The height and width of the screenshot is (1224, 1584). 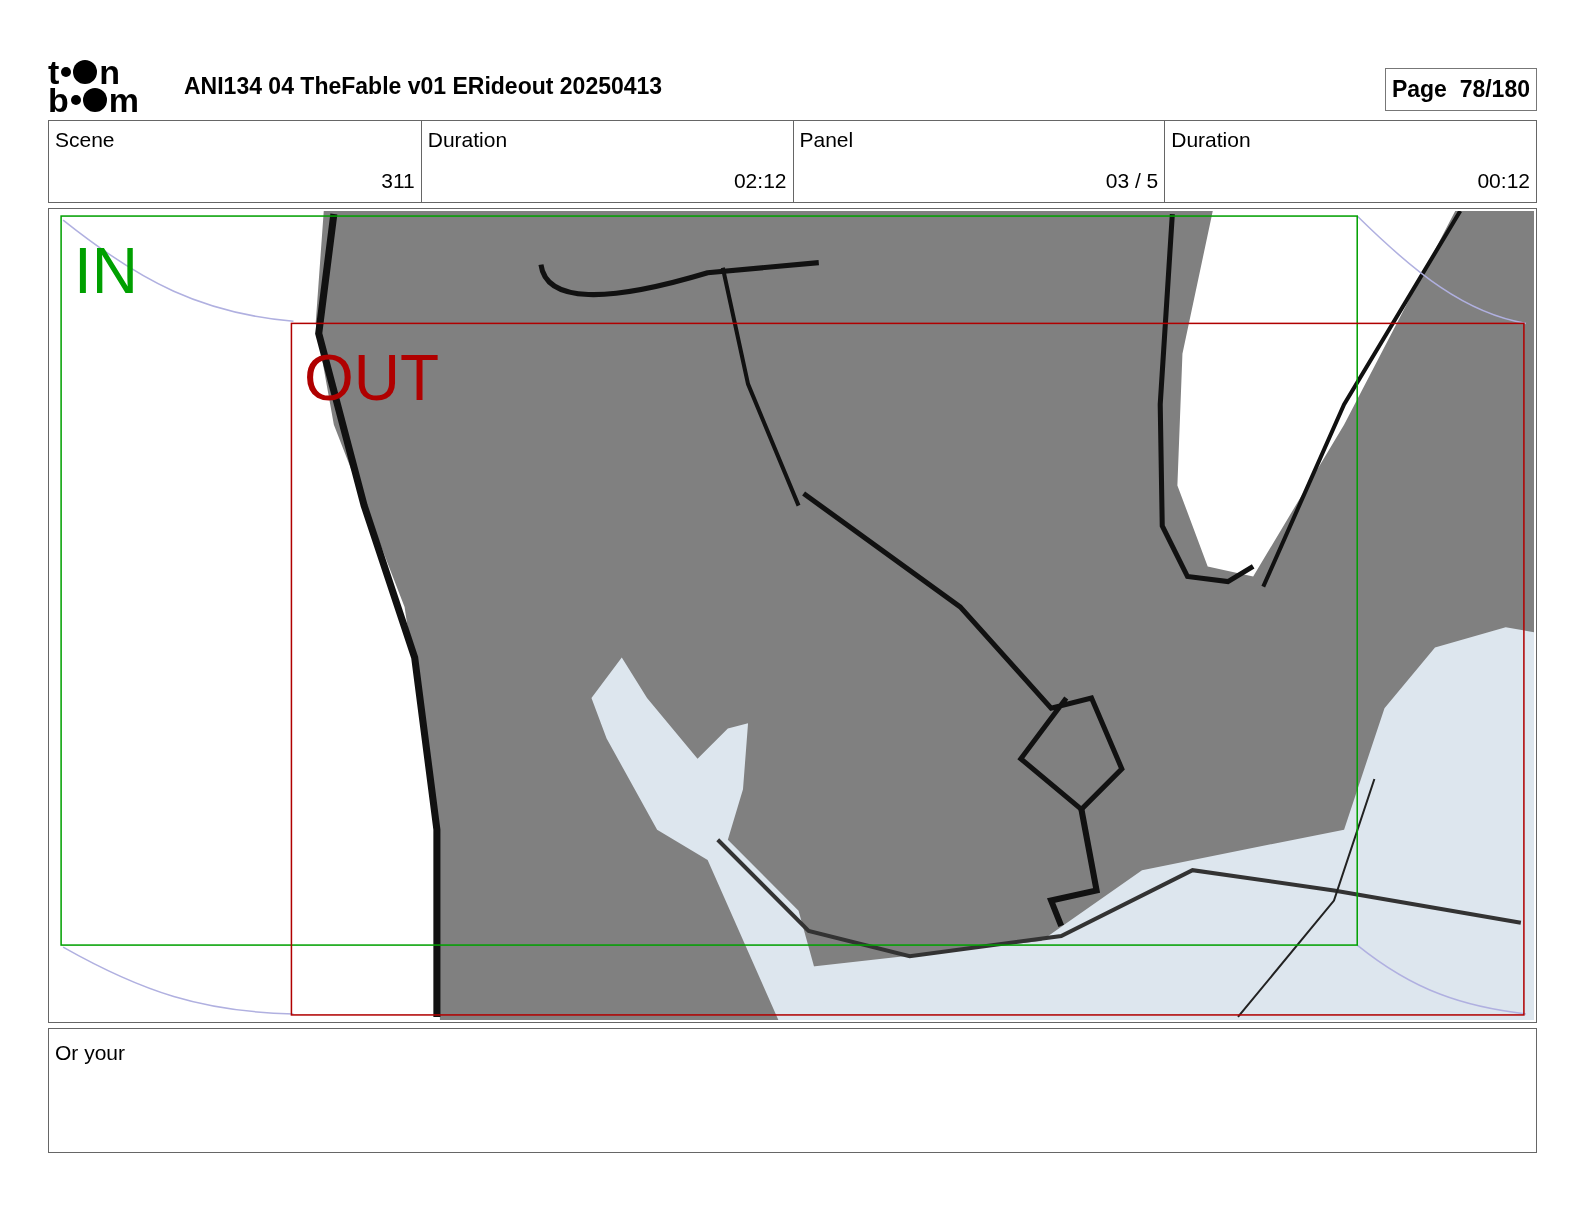 I want to click on cell-value: 00:12, so click(x=1503, y=180).